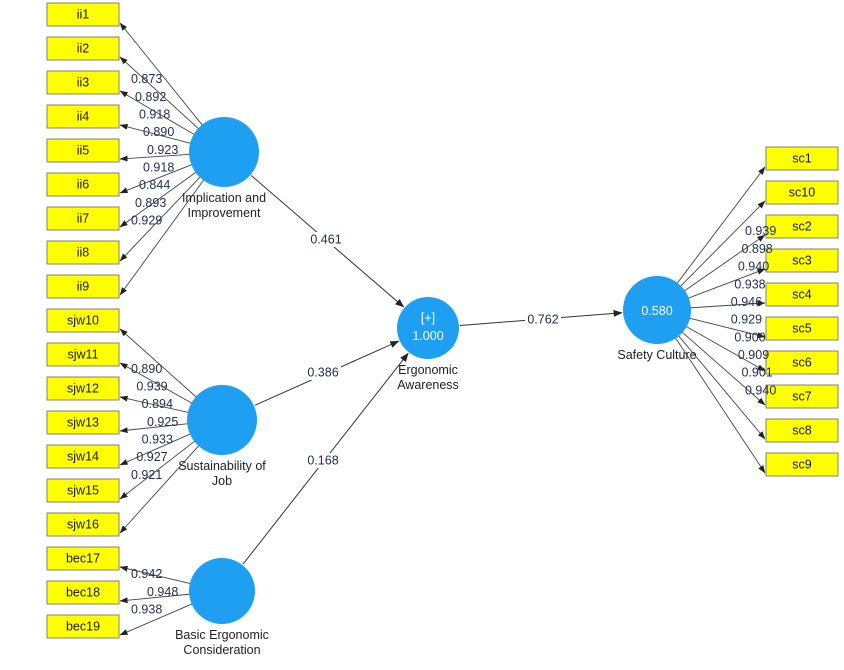 This screenshot has width=844, height=670. Describe the element at coordinates (746, 302) in the screenshot. I see `outer-loading-label: 0.946` at that location.